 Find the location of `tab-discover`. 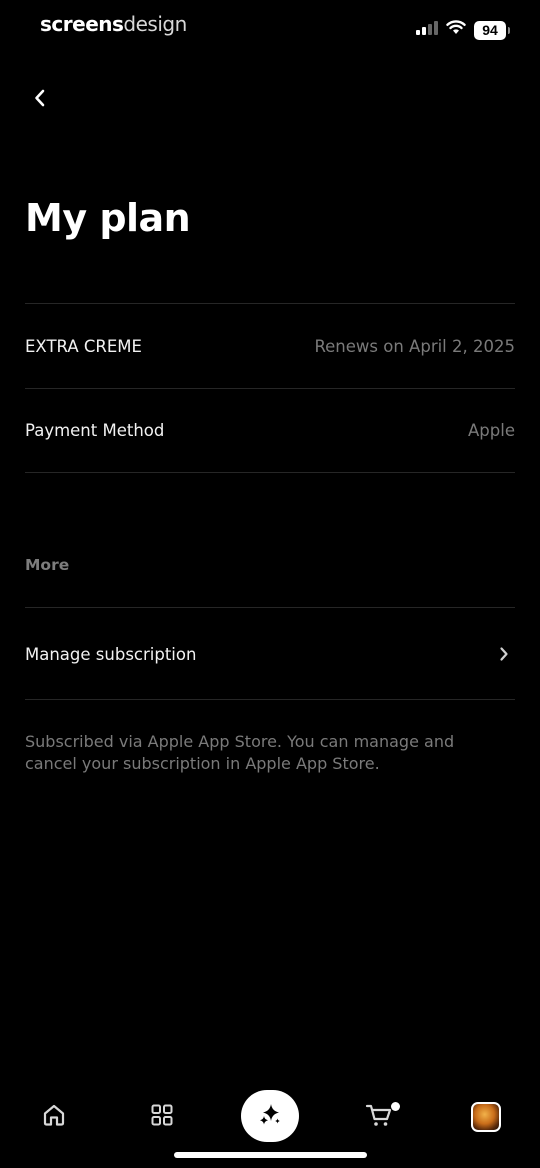

tab-discover is located at coordinates (270, 1116).